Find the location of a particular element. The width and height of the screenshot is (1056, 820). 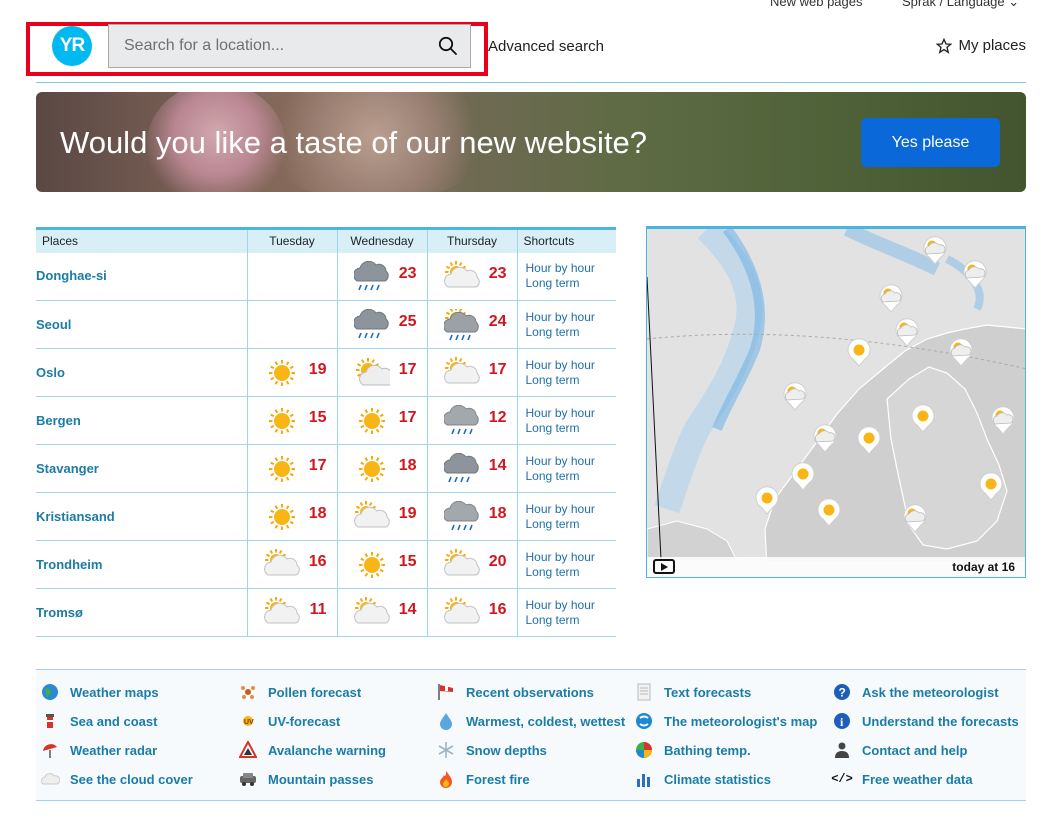

quick-link: Pollen forecast is located at coordinates (299, 692).